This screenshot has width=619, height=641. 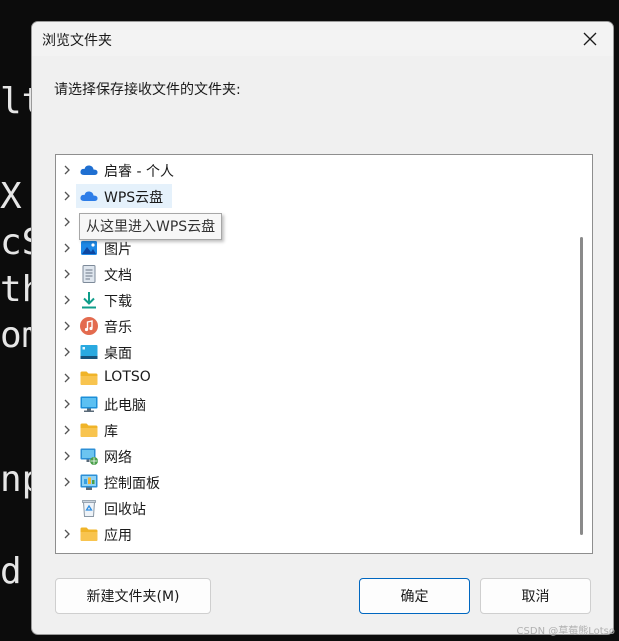 What do you see at coordinates (89, 170) in the screenshot?
I see `onedrive-cloud-icon` at bounding box center [89, 170].